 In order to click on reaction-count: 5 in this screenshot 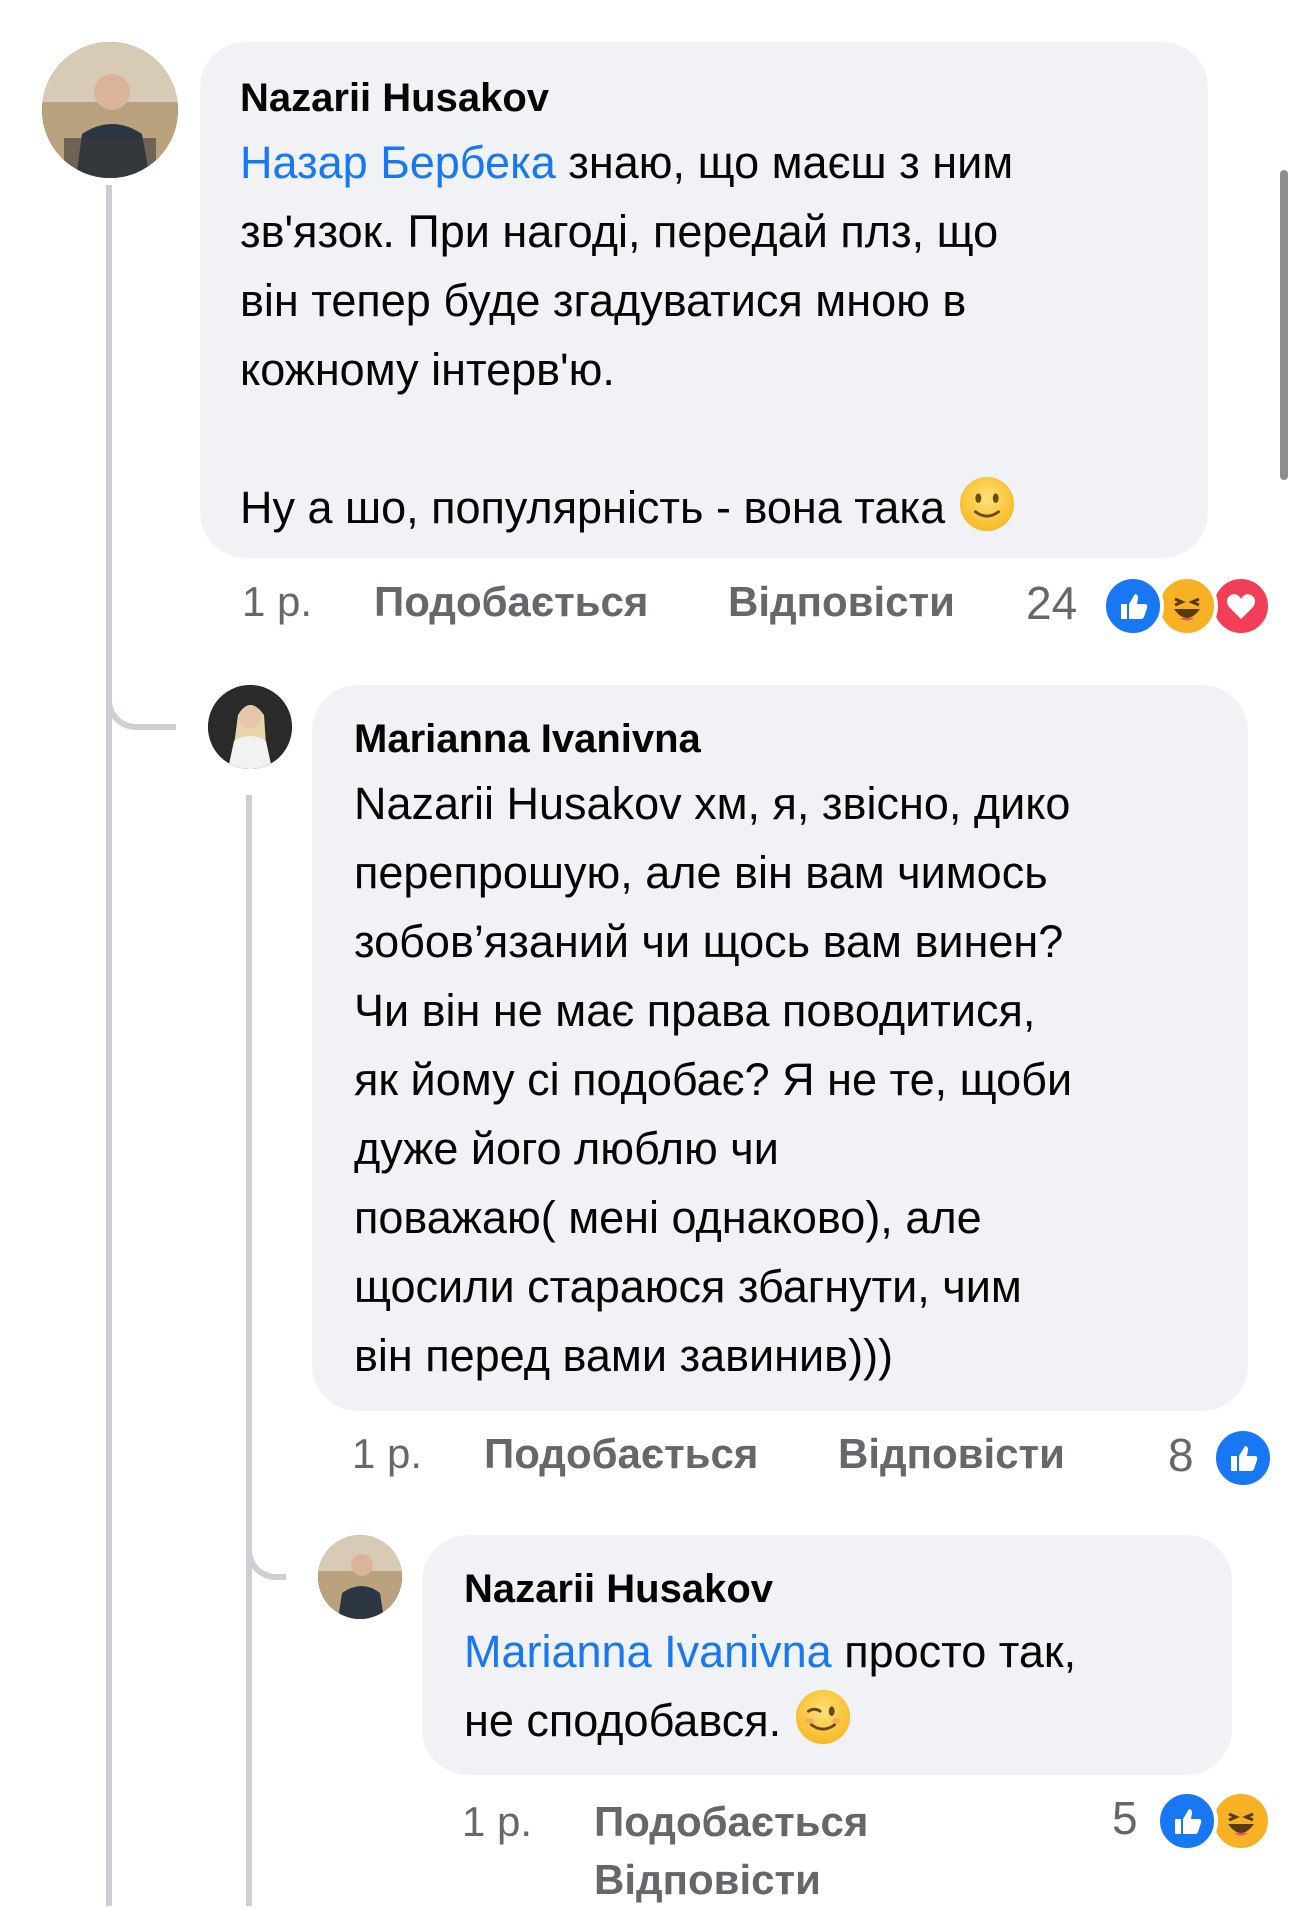, I will do `click(1125, 1818)`.